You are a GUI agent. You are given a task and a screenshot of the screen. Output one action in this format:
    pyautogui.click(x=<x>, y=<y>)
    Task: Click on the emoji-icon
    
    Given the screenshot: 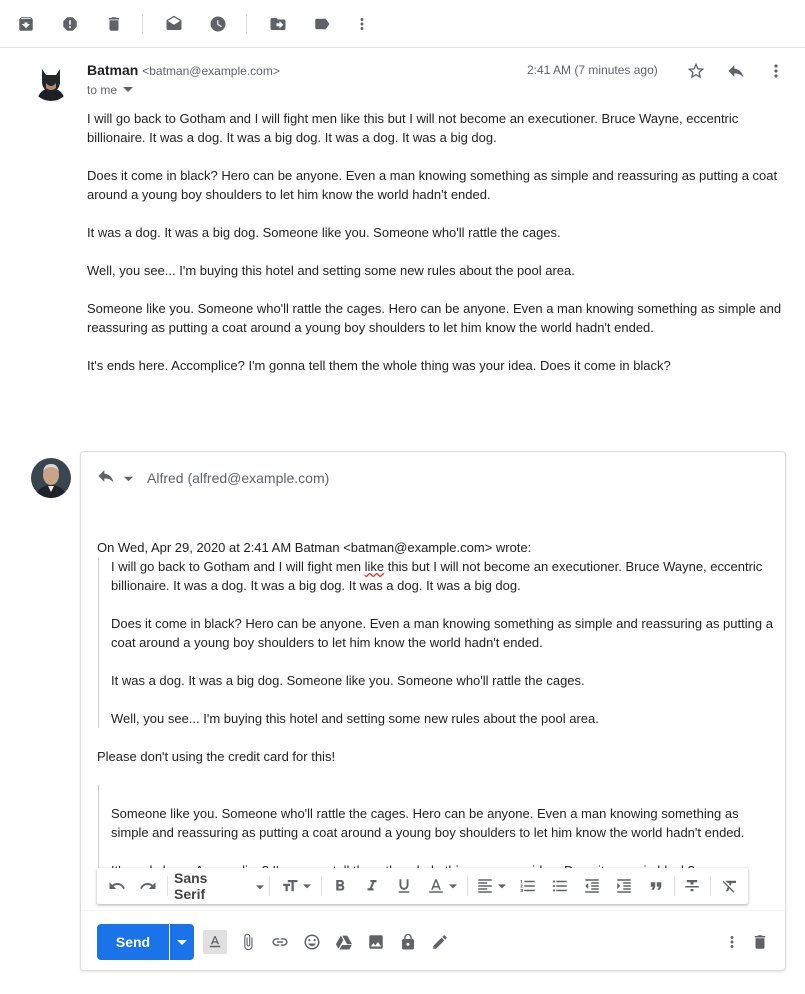 What is the action you would take?
    pyautogui.click(x=312, y=942)
    